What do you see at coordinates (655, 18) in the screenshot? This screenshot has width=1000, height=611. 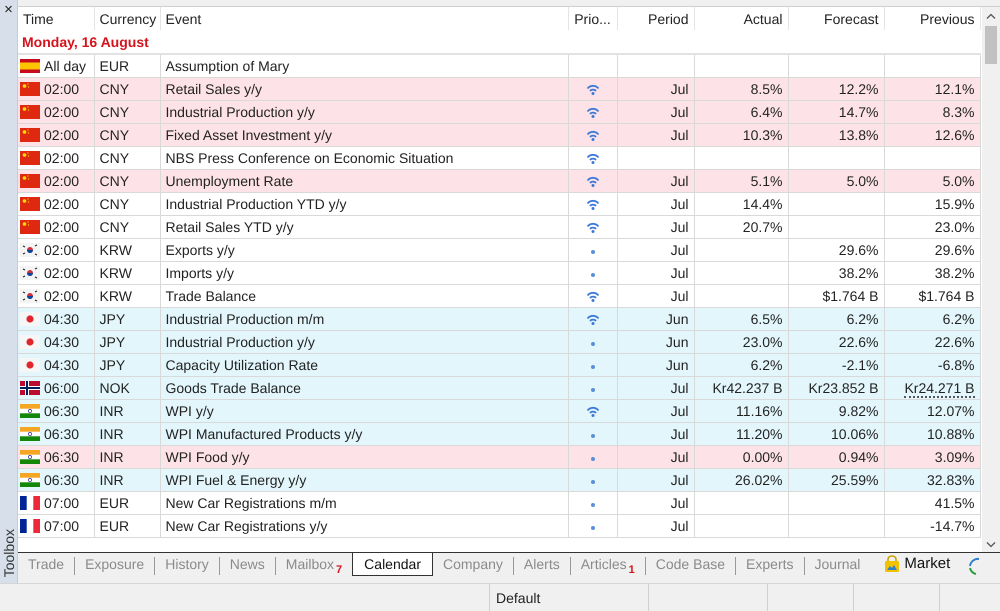 I see `column-header: Period` at bounding box center [655, 18].